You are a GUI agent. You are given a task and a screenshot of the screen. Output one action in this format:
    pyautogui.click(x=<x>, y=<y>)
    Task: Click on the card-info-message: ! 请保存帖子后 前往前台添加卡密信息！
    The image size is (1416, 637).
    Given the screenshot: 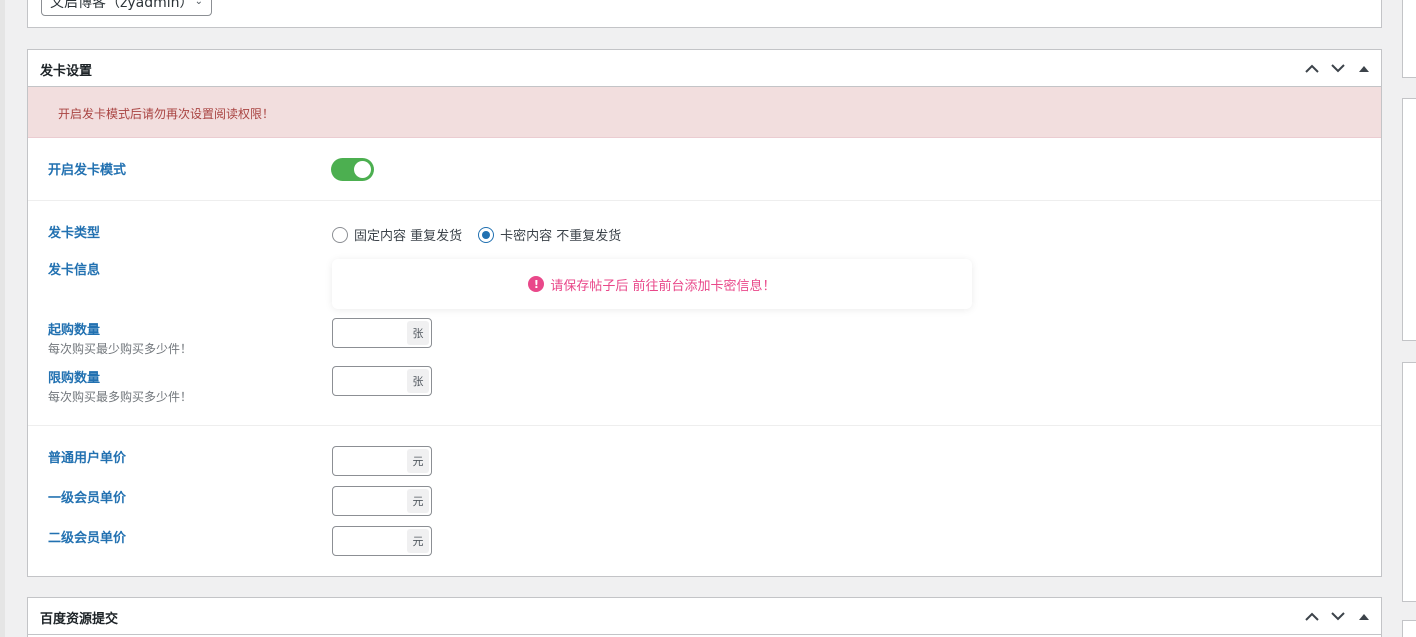 What is the action you would take?
    pyautogui.click(x=652, y=284)
    